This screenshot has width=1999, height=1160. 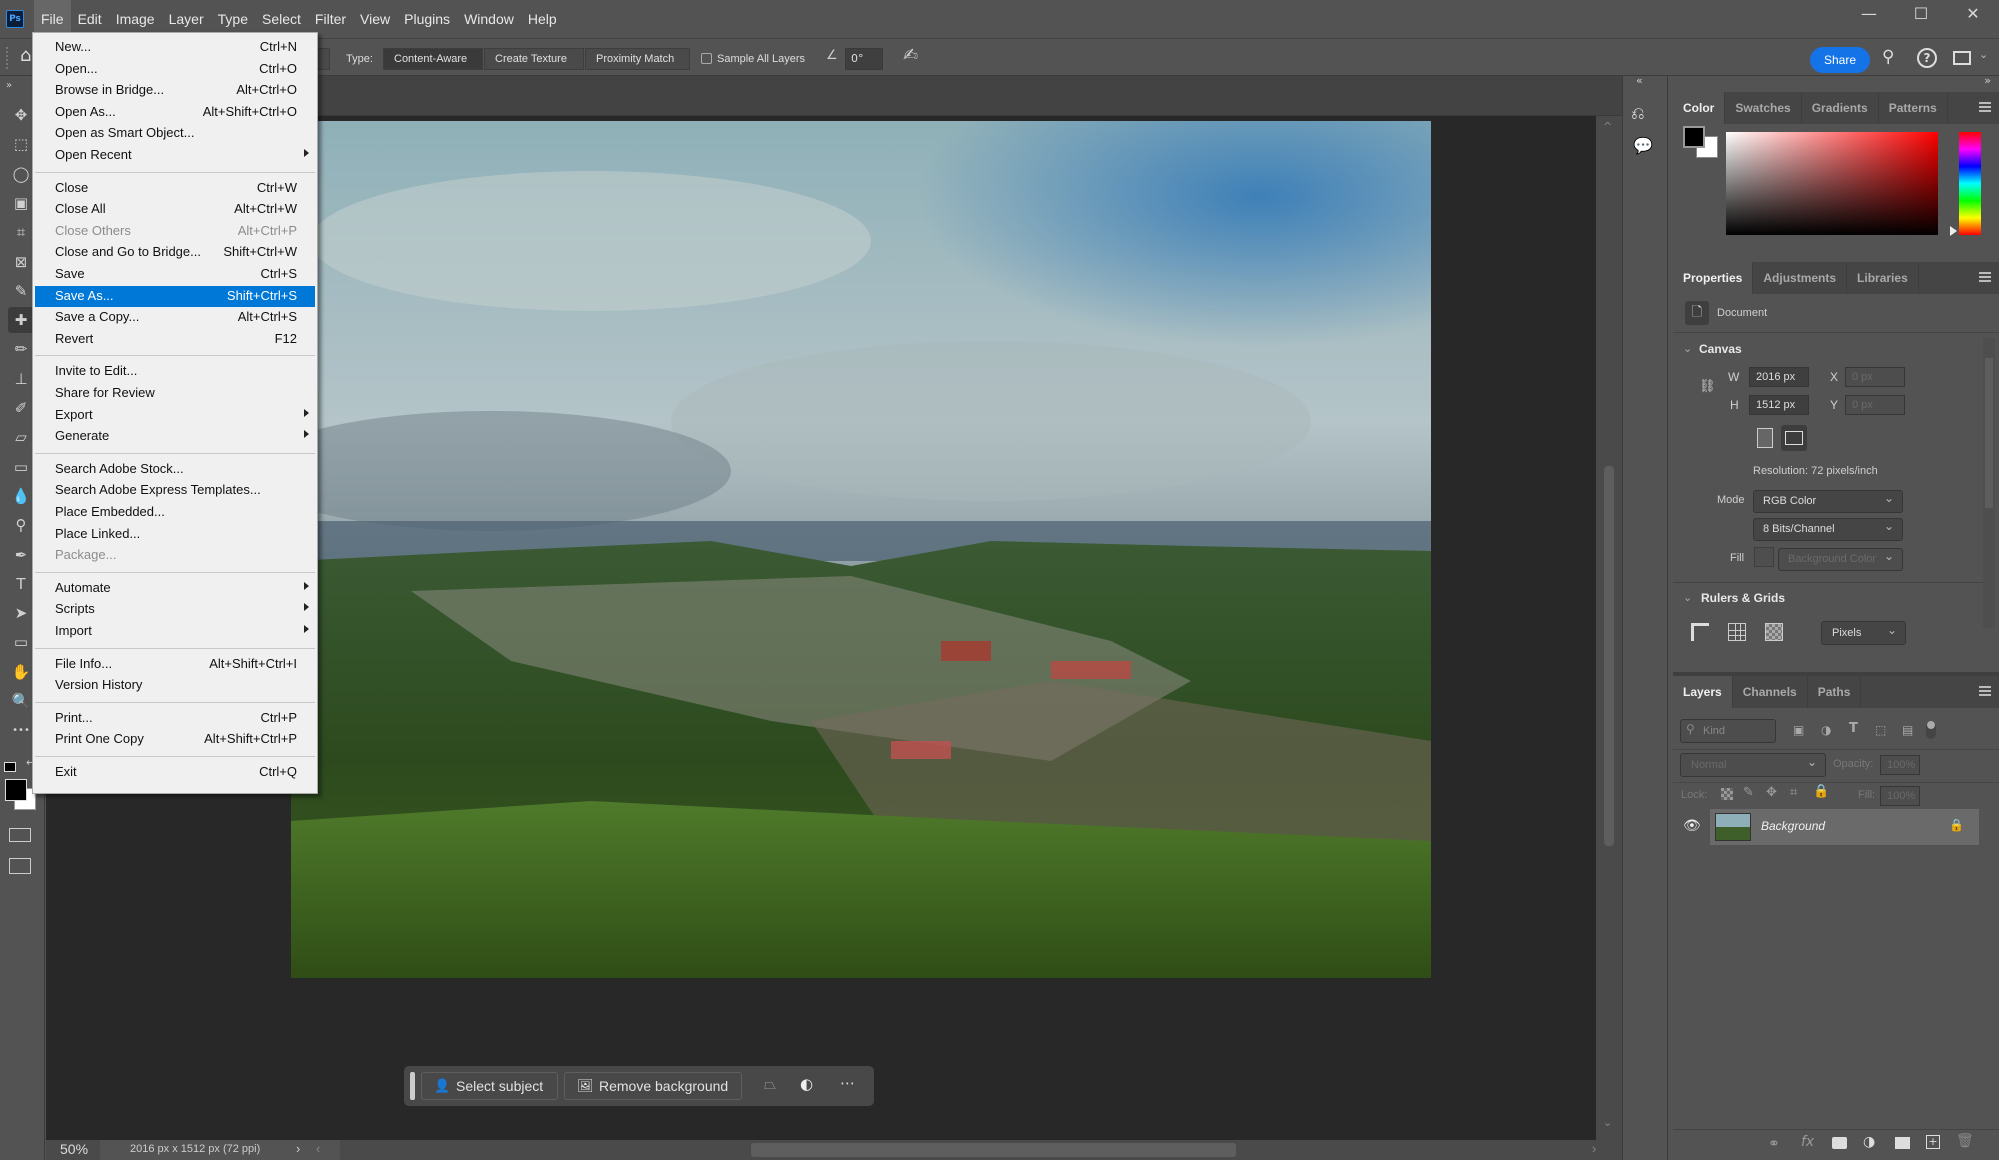 What do you see at coordinates (1779, 405) in the screenshot?
I see `canvas-height-input: 1512 px` at bounding box center [1779, 405].